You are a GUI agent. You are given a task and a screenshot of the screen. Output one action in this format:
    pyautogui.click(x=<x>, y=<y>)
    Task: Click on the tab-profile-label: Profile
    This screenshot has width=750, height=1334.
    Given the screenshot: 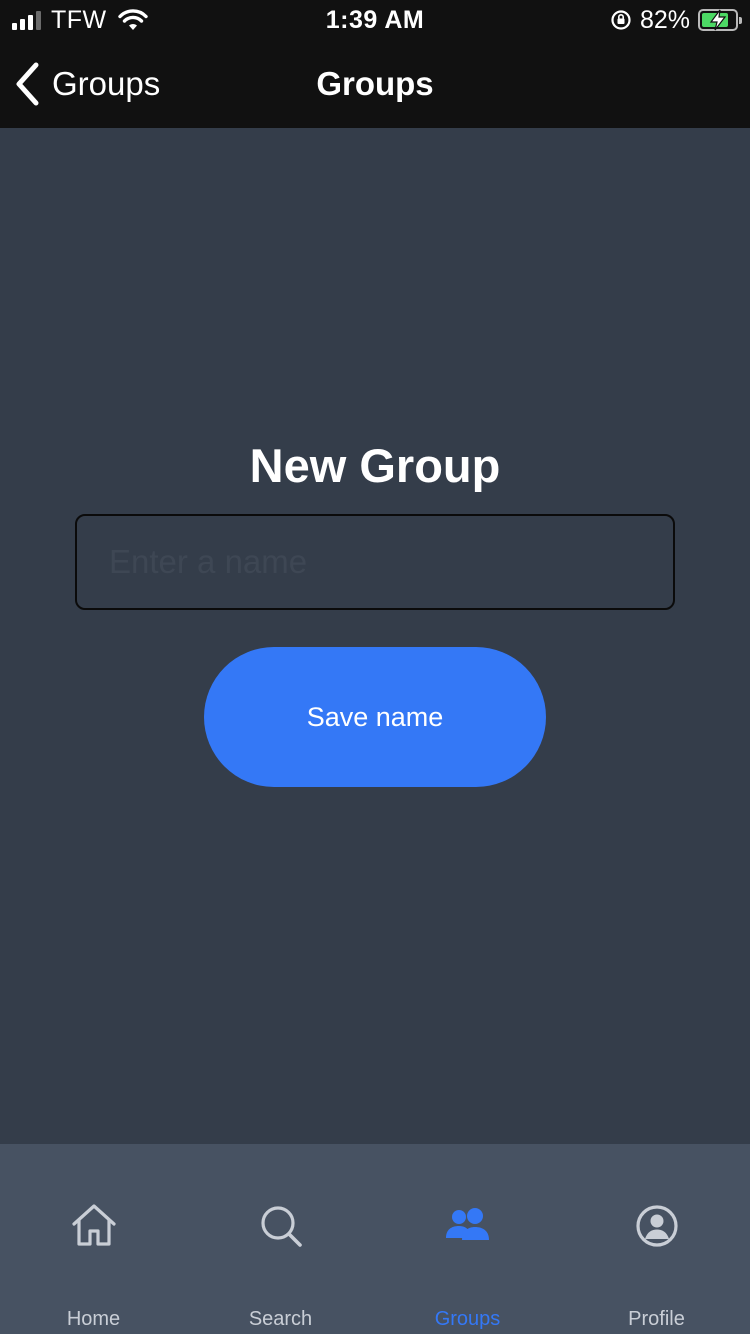 What is the action you would take?
    pyautogui.click(x=656, y=1319)
    